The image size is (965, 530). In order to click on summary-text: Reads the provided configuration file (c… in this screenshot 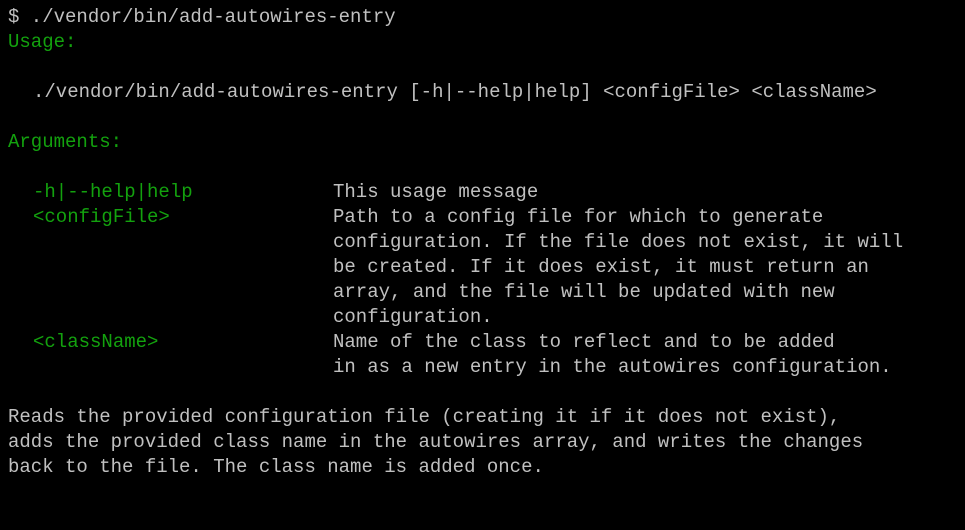, I will do `click(424, 417)`.